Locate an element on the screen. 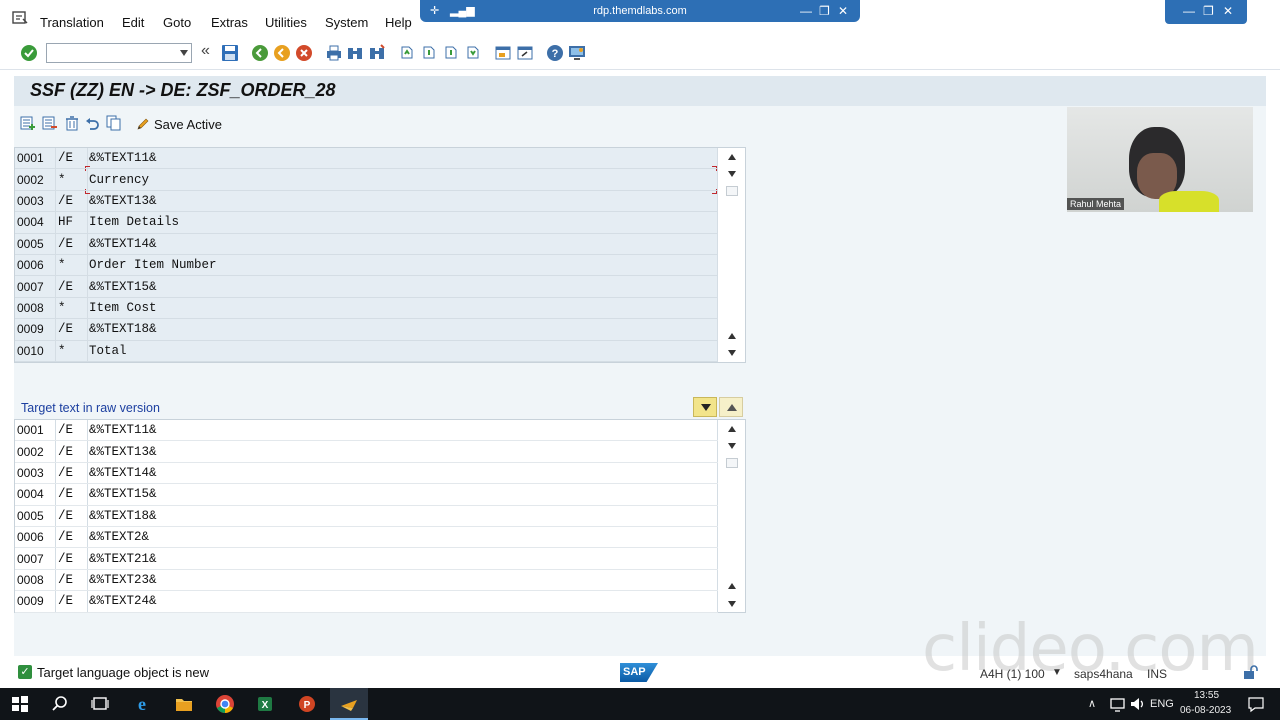  undo-icon is located at coordinates (92, 123).